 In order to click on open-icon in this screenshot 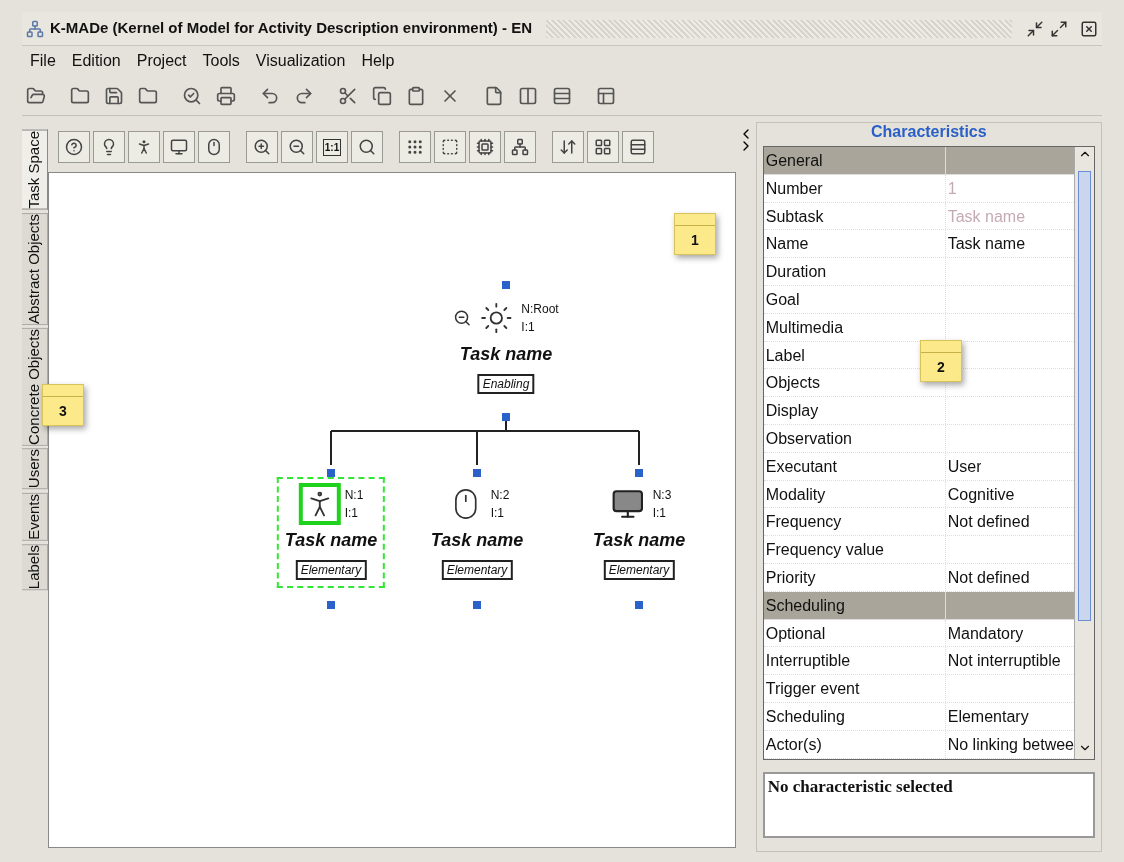, I will do `click(36, 95)`.